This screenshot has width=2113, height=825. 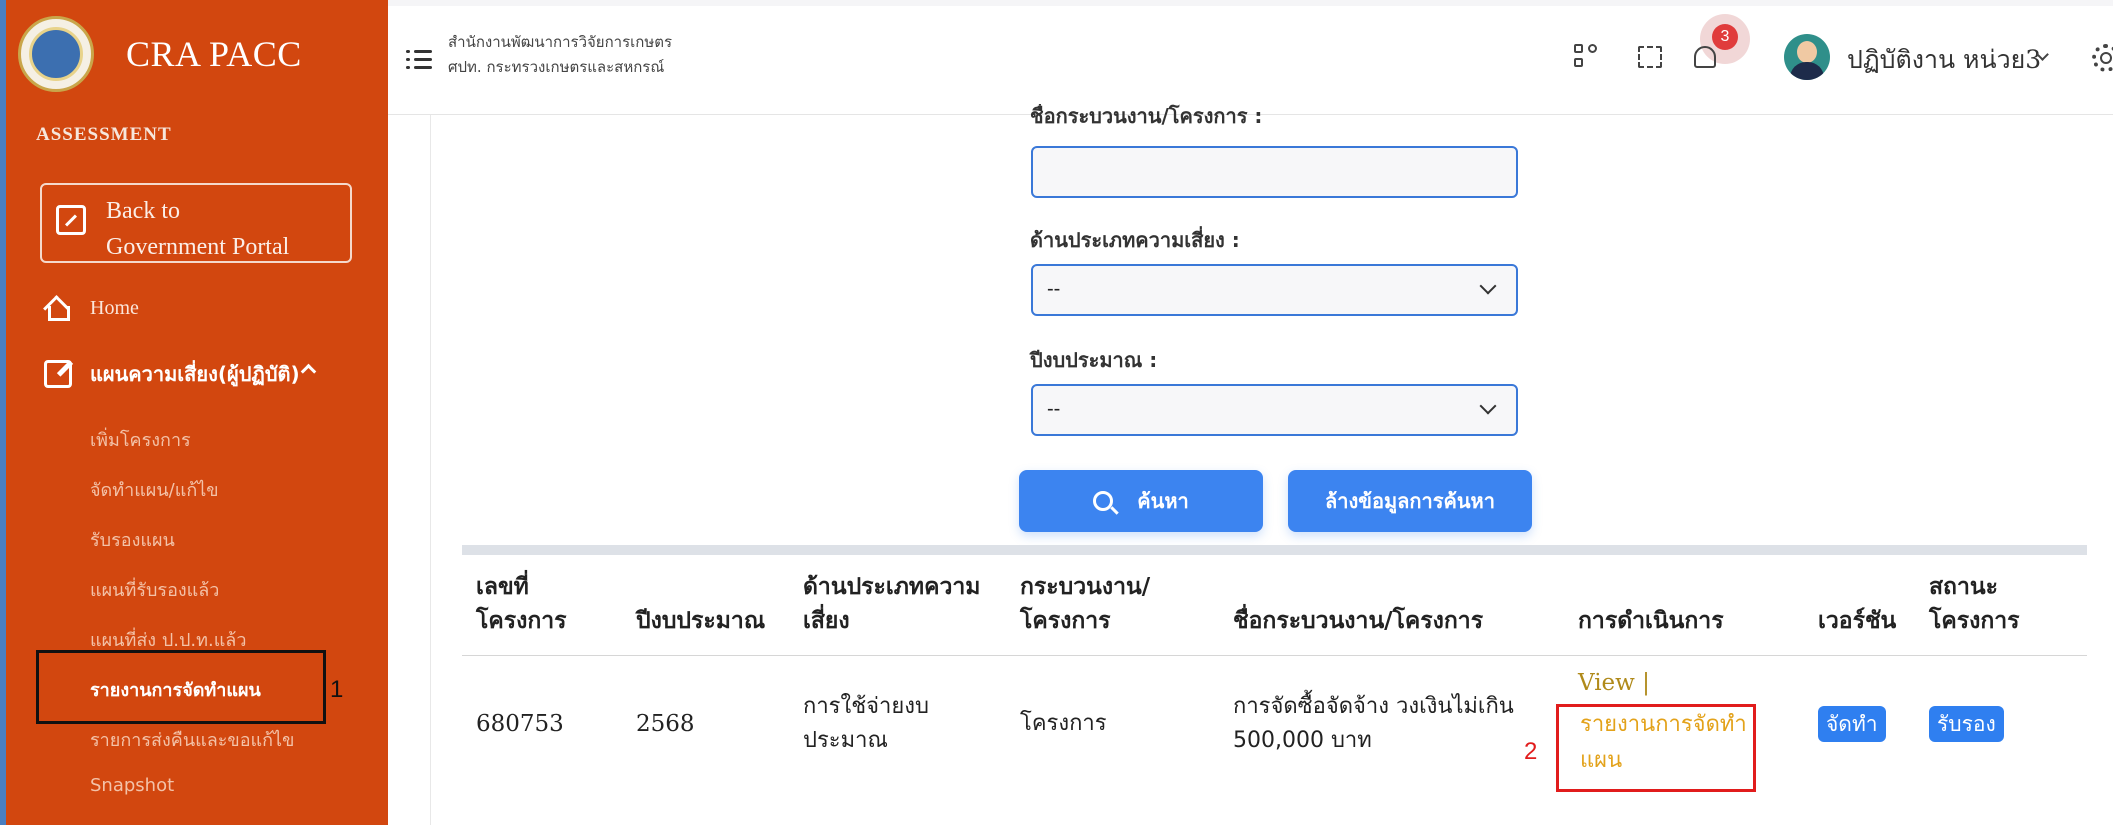 What do you see at coordinates (556, 67) in the screenshot?
I see `org-subname: ศปท. กระทรวงเกษตรและสหกรณ์` at bounding box center [556, 67].